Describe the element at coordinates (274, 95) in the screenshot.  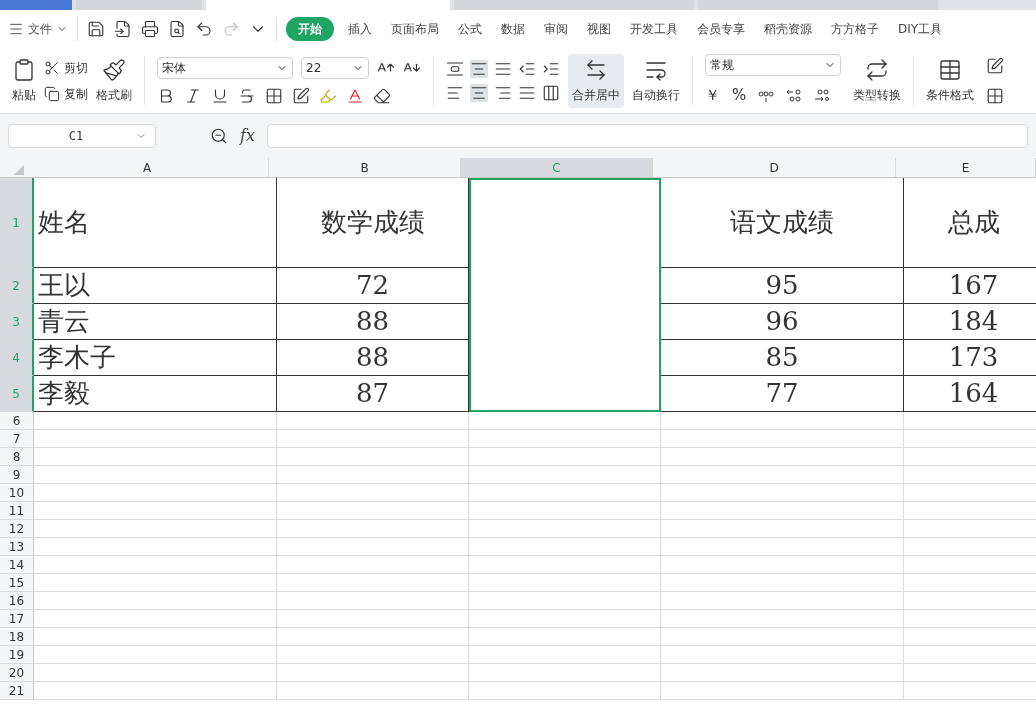
I see `border-icon` at that location.